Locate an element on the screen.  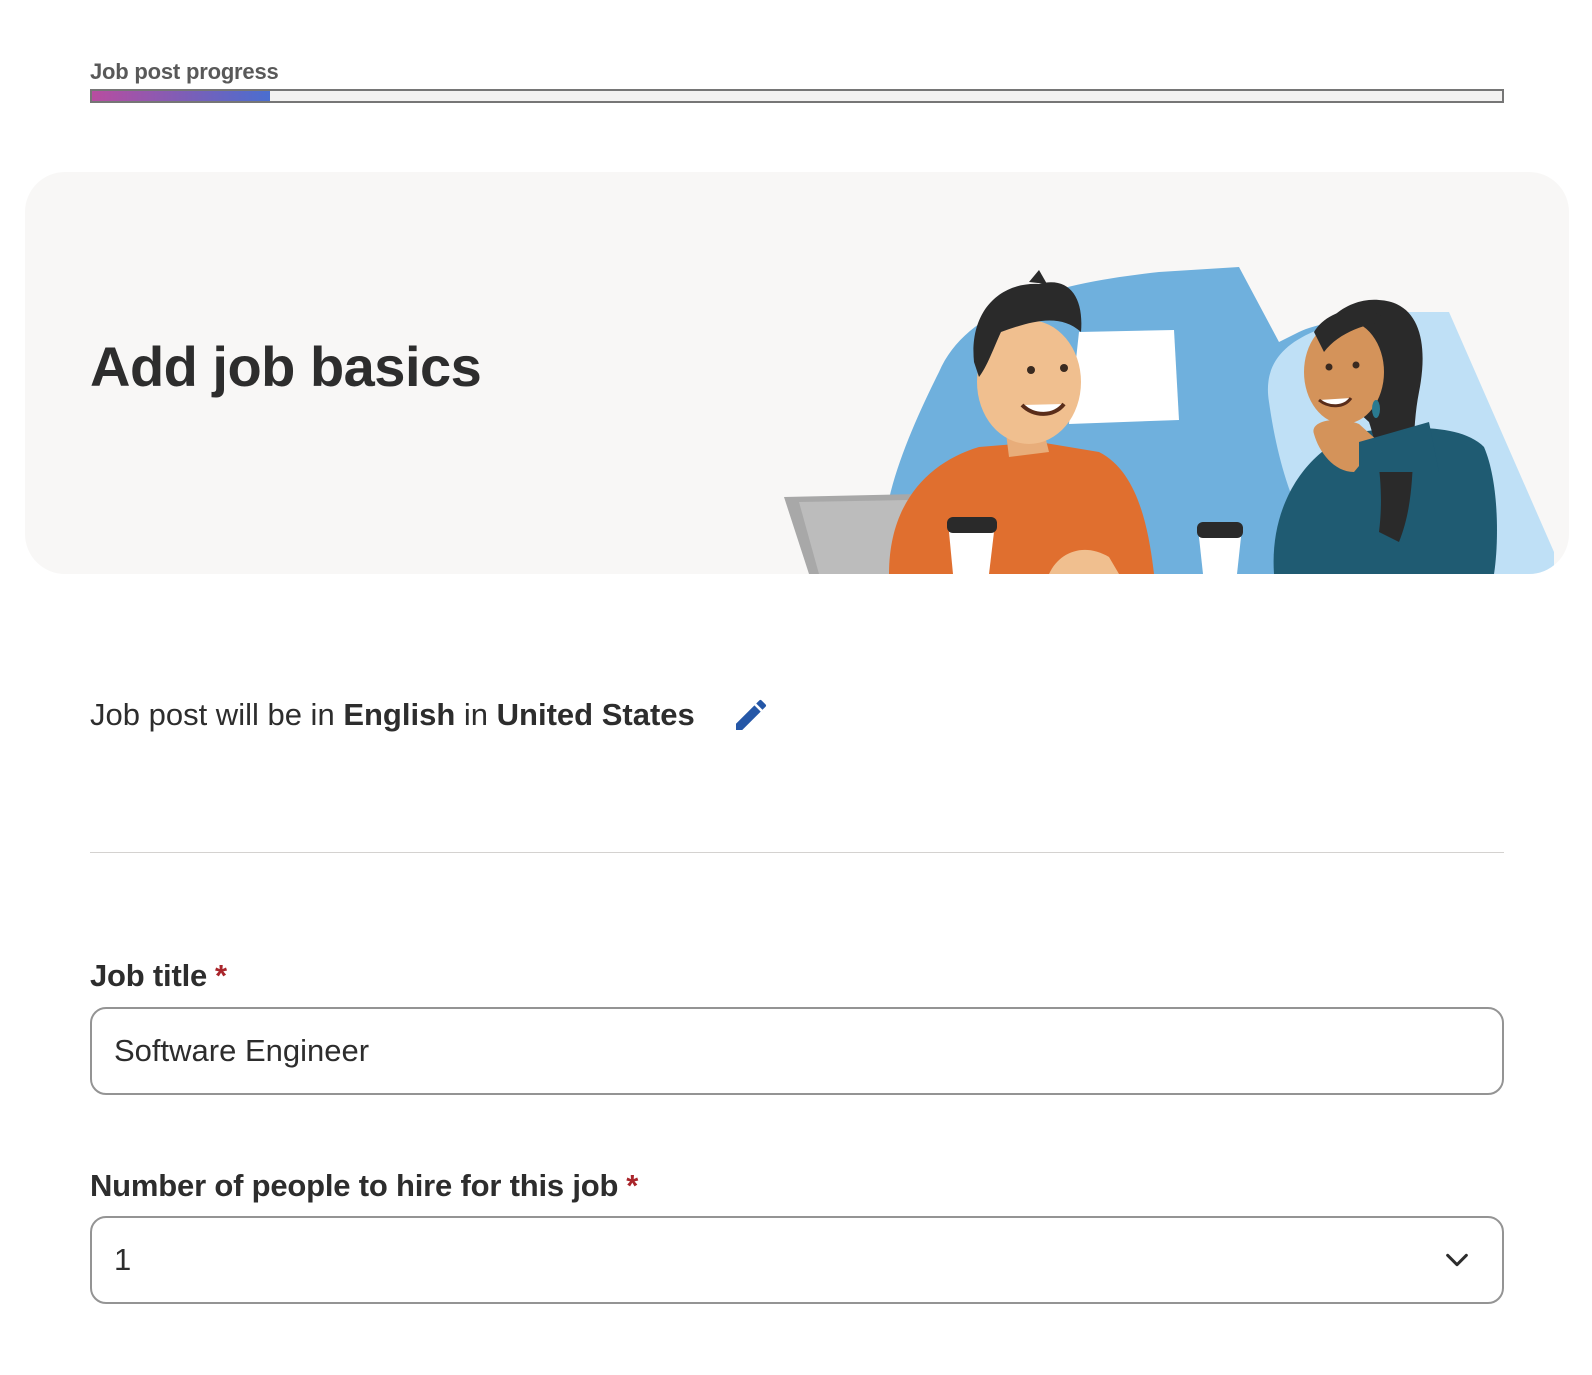
locale-country: United States is located at coordinates (595, 714).